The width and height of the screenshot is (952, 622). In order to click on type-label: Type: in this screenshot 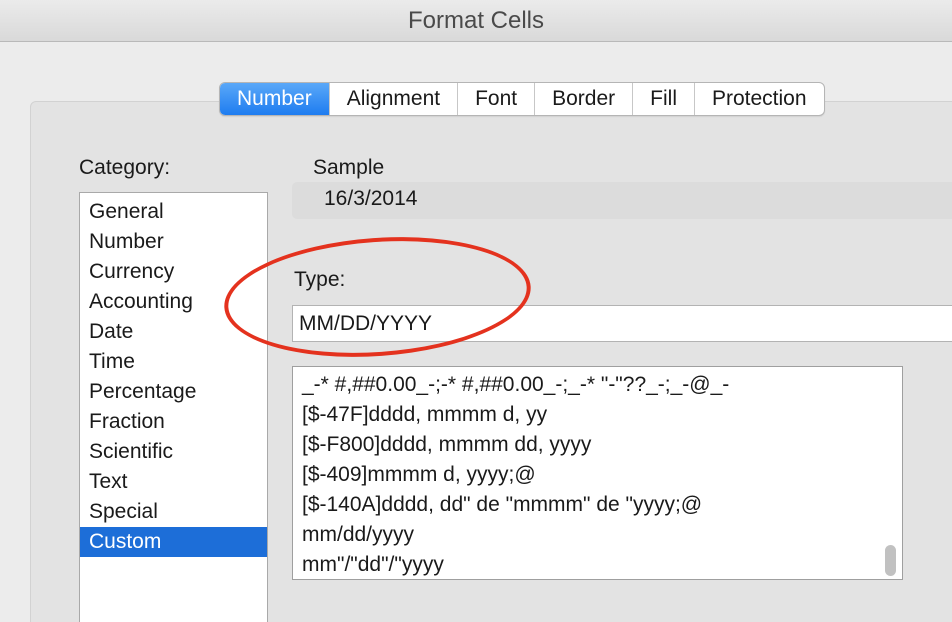, I will do `click(320, 279)`.